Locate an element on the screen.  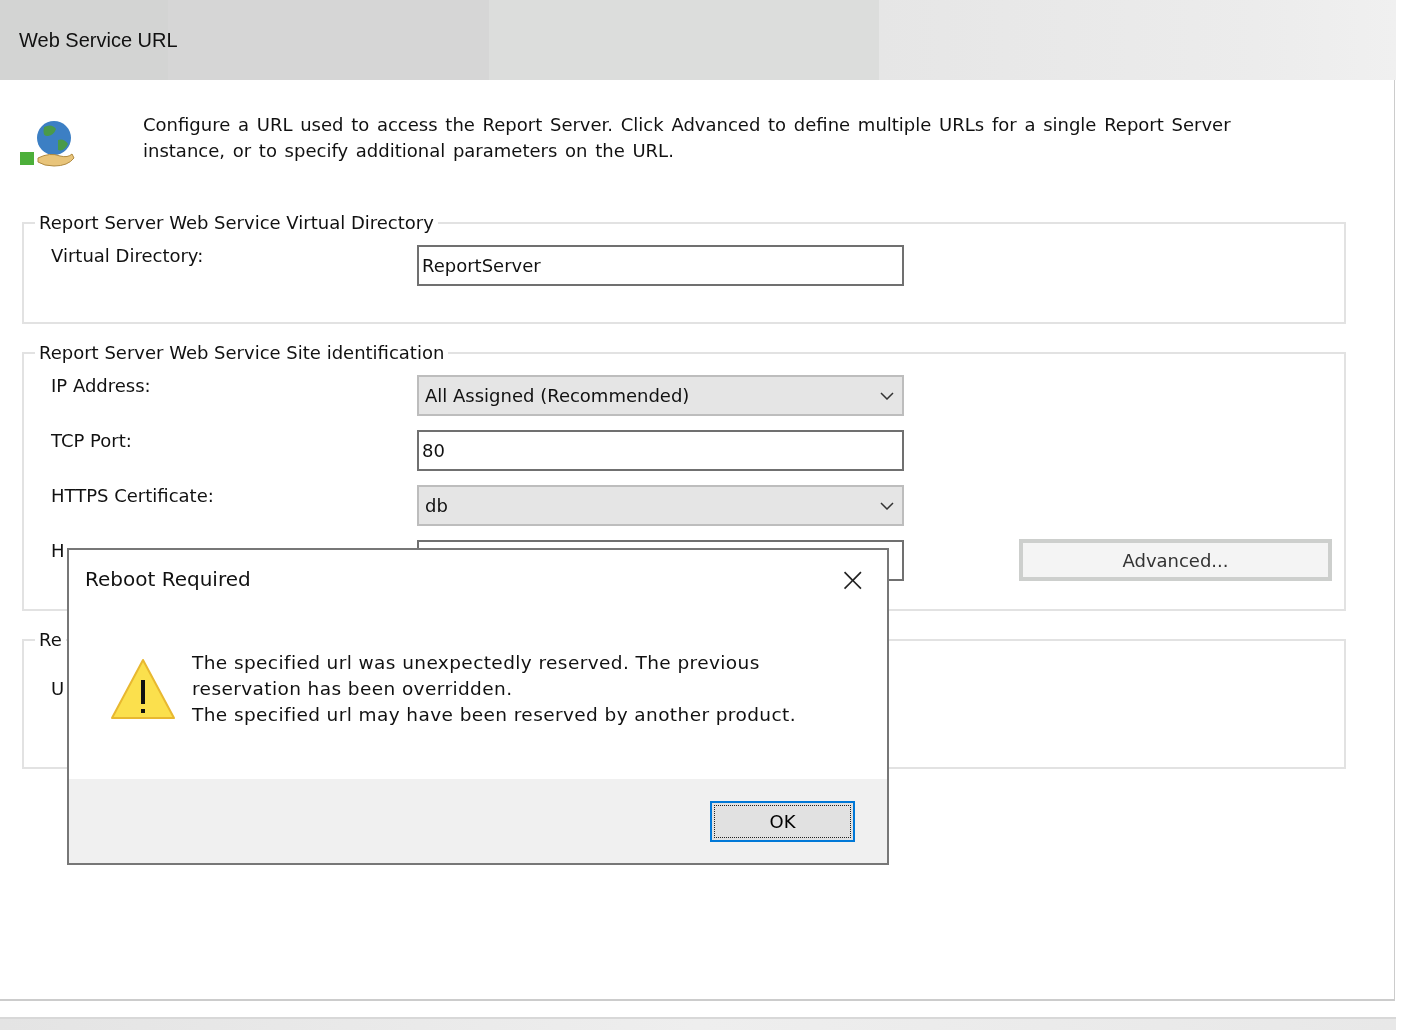
dropdown: db is located at coordinates (660, 505).